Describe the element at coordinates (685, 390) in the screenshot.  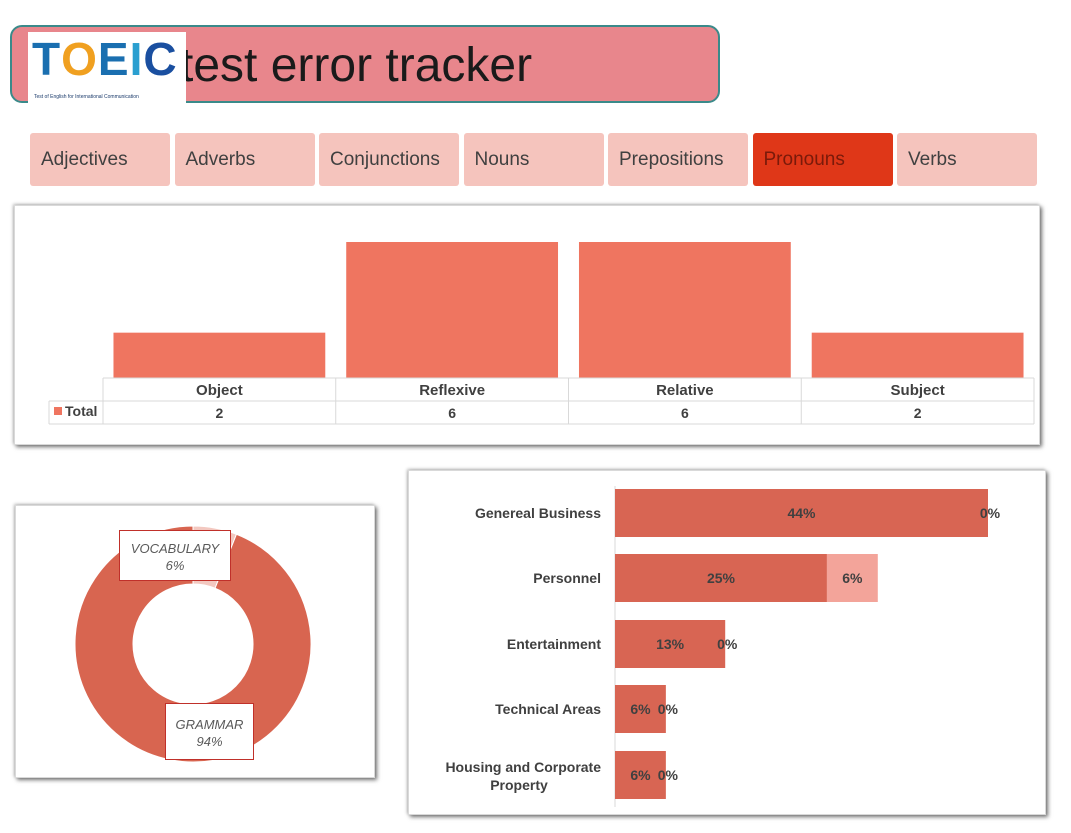
I see `table-category-label: Relative` at that location.